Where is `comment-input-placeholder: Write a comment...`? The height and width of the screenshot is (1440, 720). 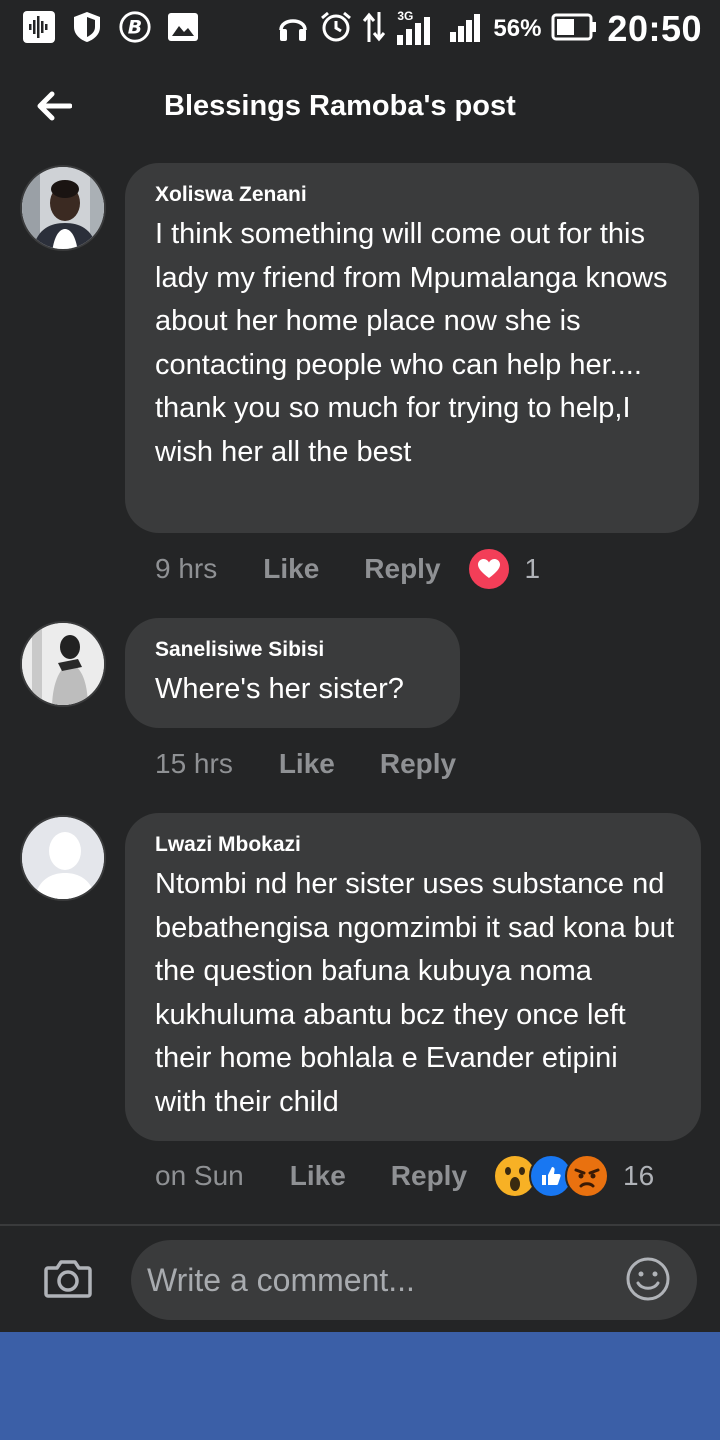
comment-input-placeholder: Write a comment... is located at coordinates (281, 1280).